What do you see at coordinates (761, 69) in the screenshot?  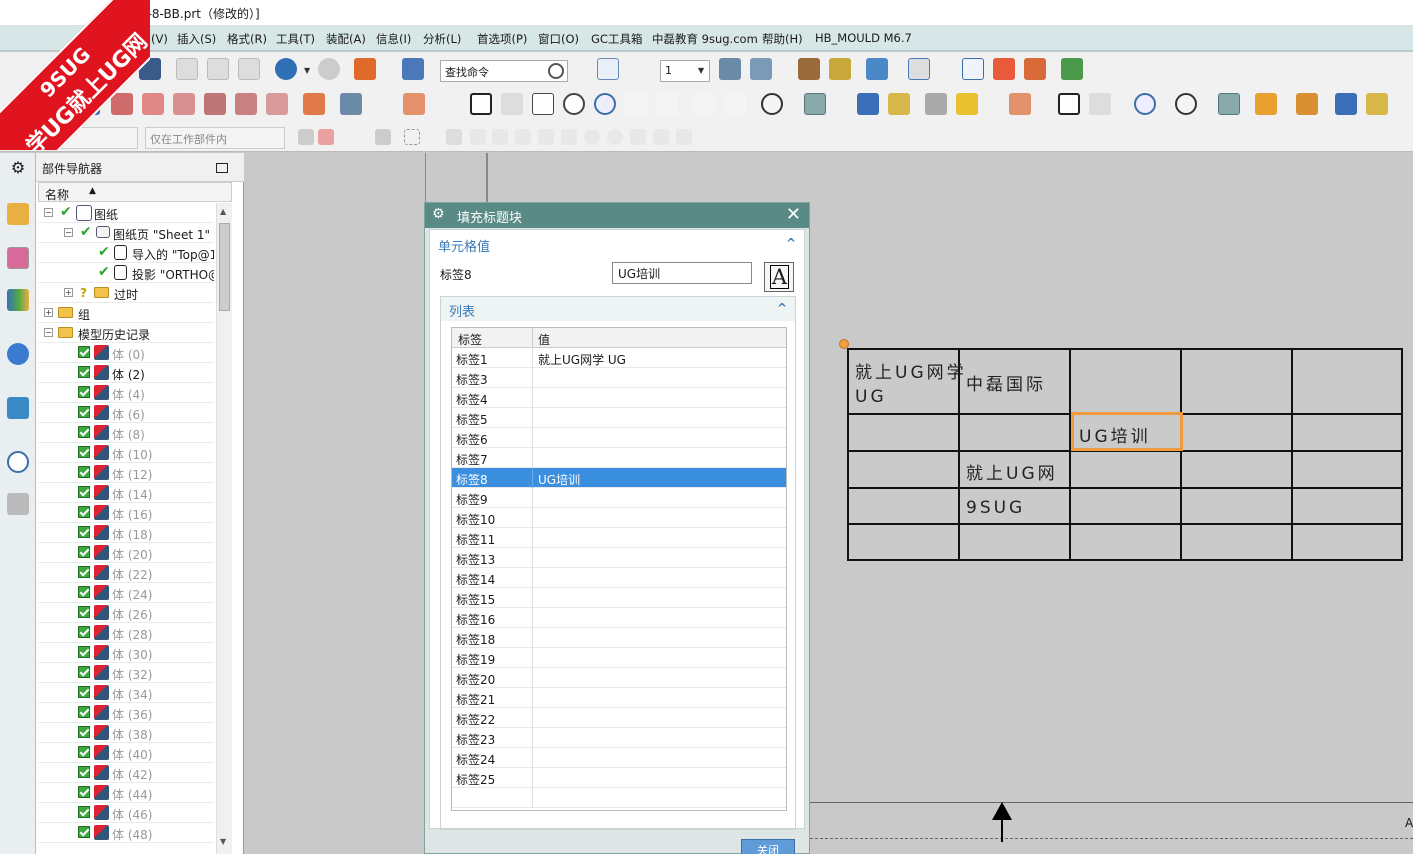 I see `move-to-layer-icon` at bounding box center [761, 69].